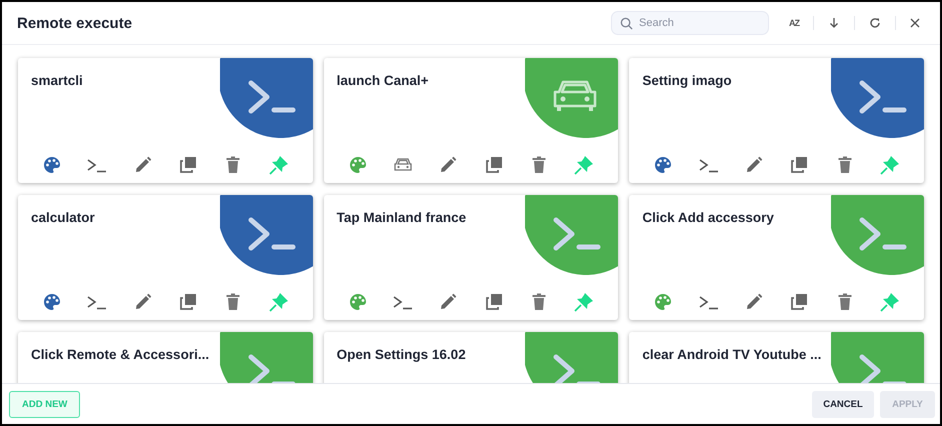 This screenshot has height=426, width=942. What do you see at coordinates (401, 354) in the screenshot?
I see `card-title: Open Settings 16.02` at bounding box center [401, 354].